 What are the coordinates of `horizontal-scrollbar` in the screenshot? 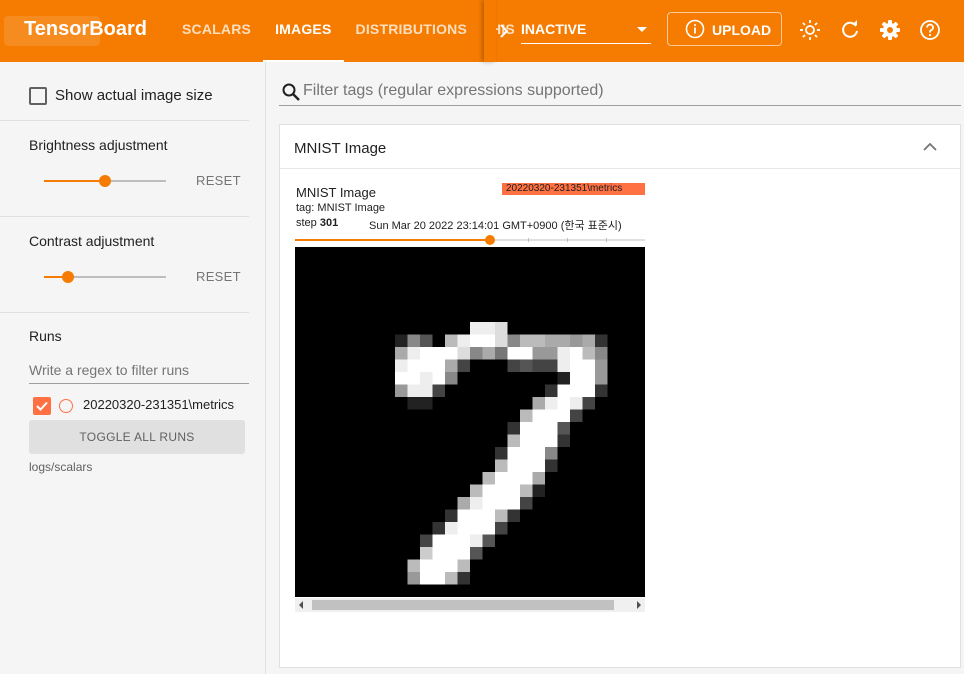 It's located at (470, 605).